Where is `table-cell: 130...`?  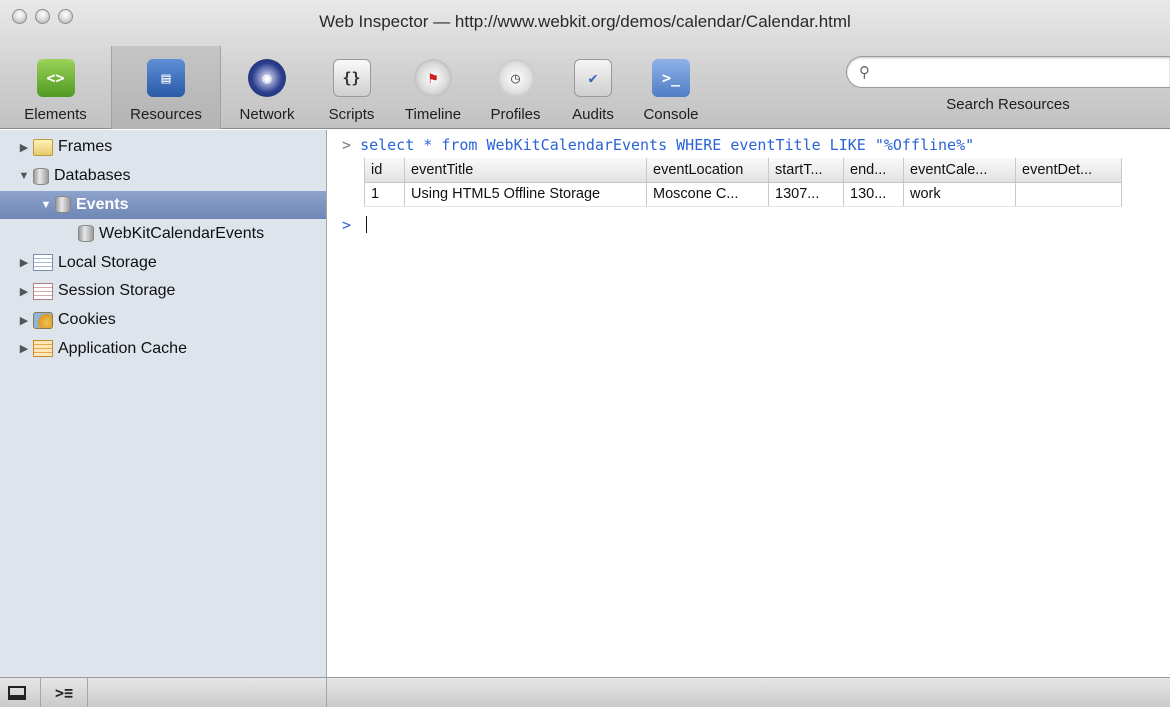
table-cell: 130... is located at coordinates (873, 194).